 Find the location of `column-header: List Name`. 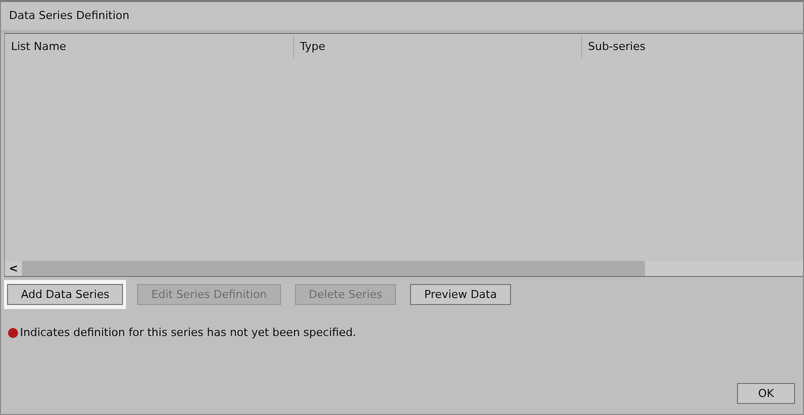

column-header: List Name is located at coordinates (149, 47).